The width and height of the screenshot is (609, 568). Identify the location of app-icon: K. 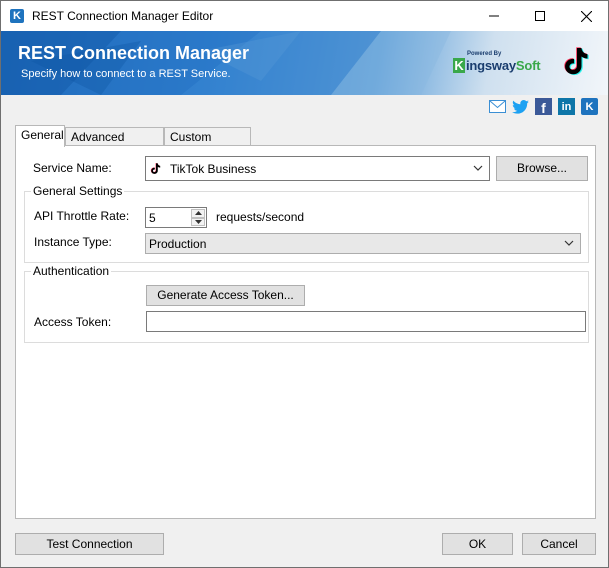
(17, 16).